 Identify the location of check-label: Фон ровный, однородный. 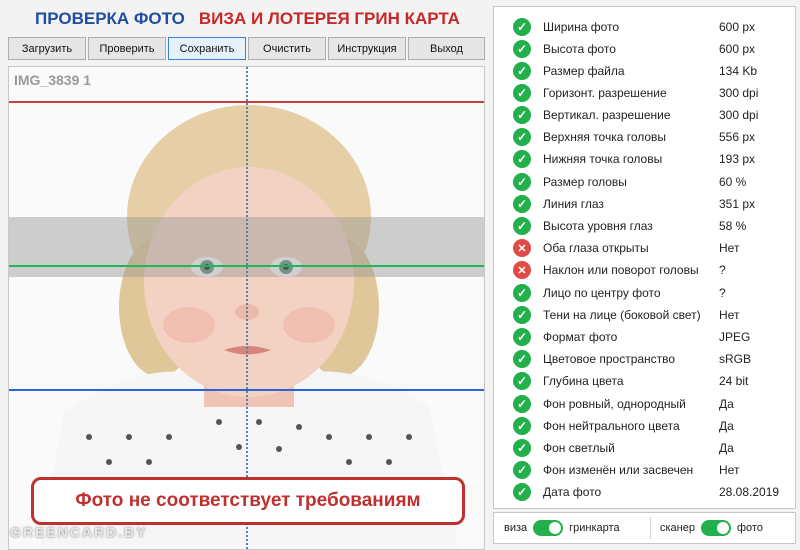
(614, 404).